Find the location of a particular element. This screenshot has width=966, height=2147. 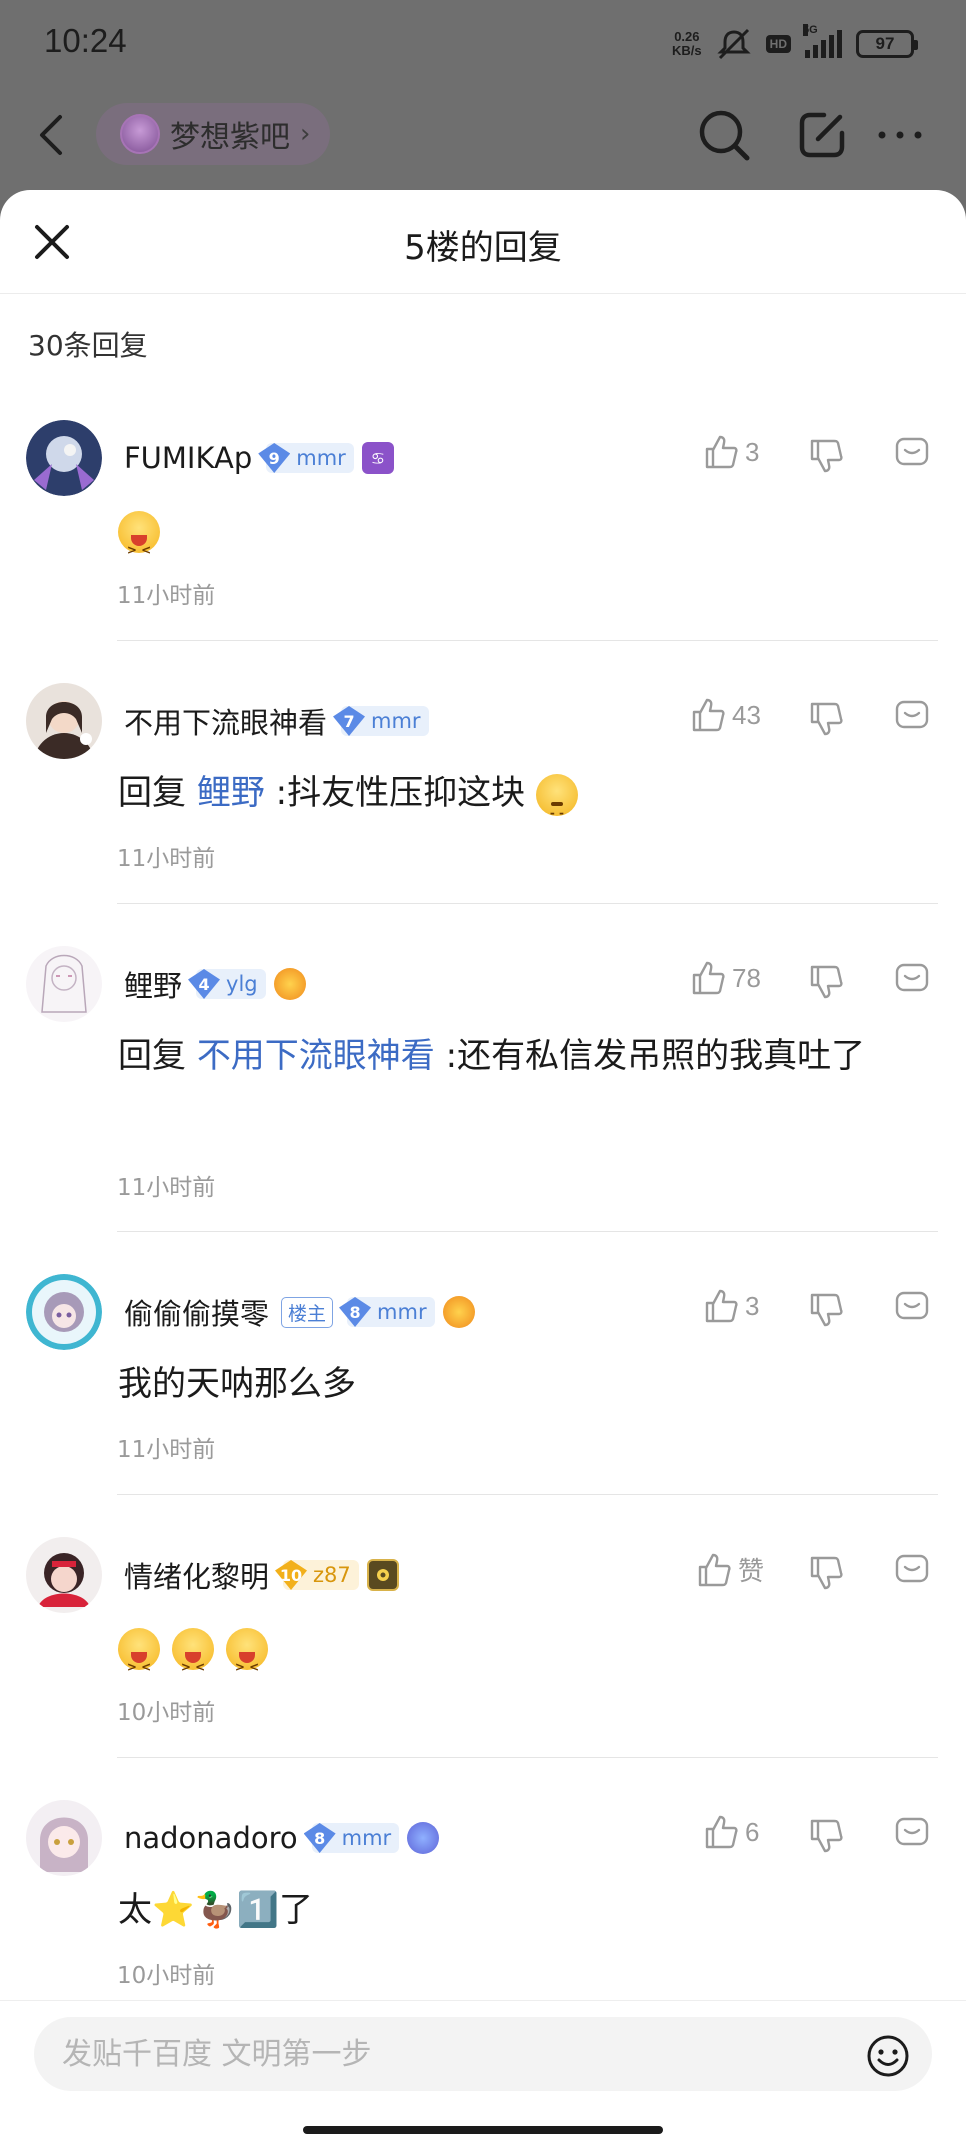

top-nav: 梦想紫吧 › is located at coordinates (483, 135).